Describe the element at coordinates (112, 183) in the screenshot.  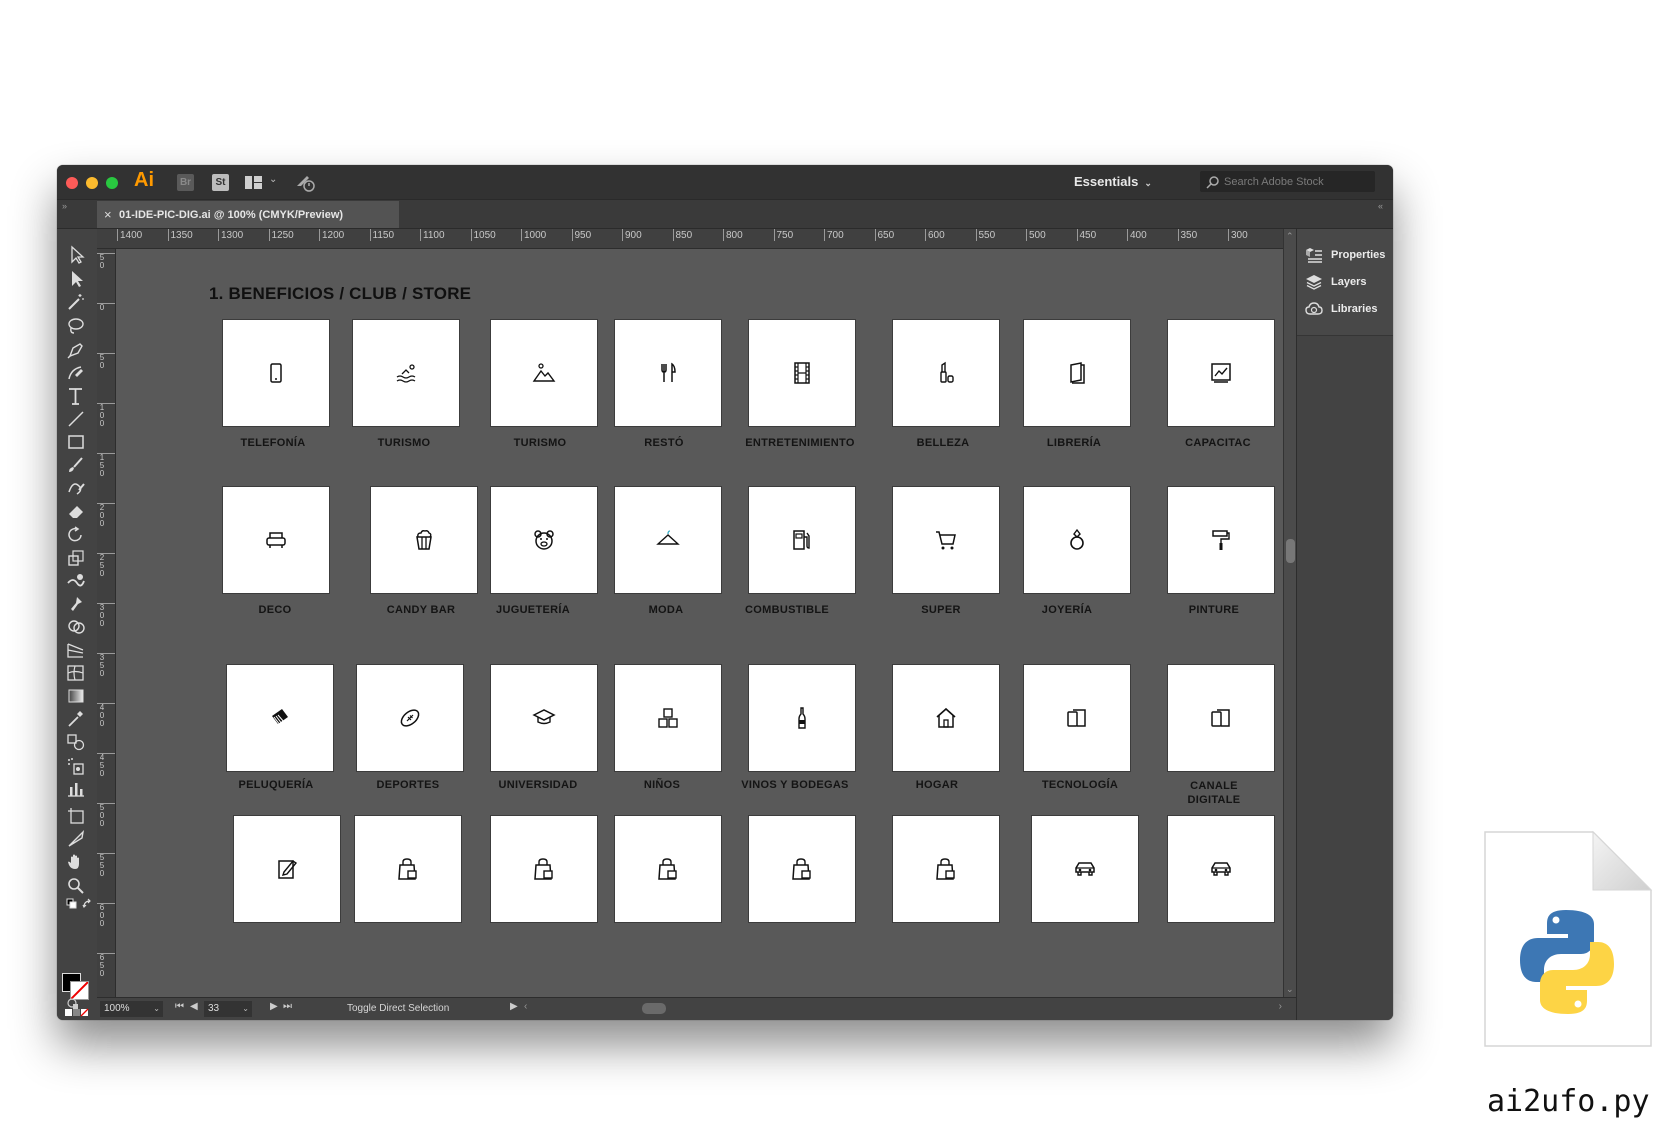
I see `maximize-window-button` at that location.